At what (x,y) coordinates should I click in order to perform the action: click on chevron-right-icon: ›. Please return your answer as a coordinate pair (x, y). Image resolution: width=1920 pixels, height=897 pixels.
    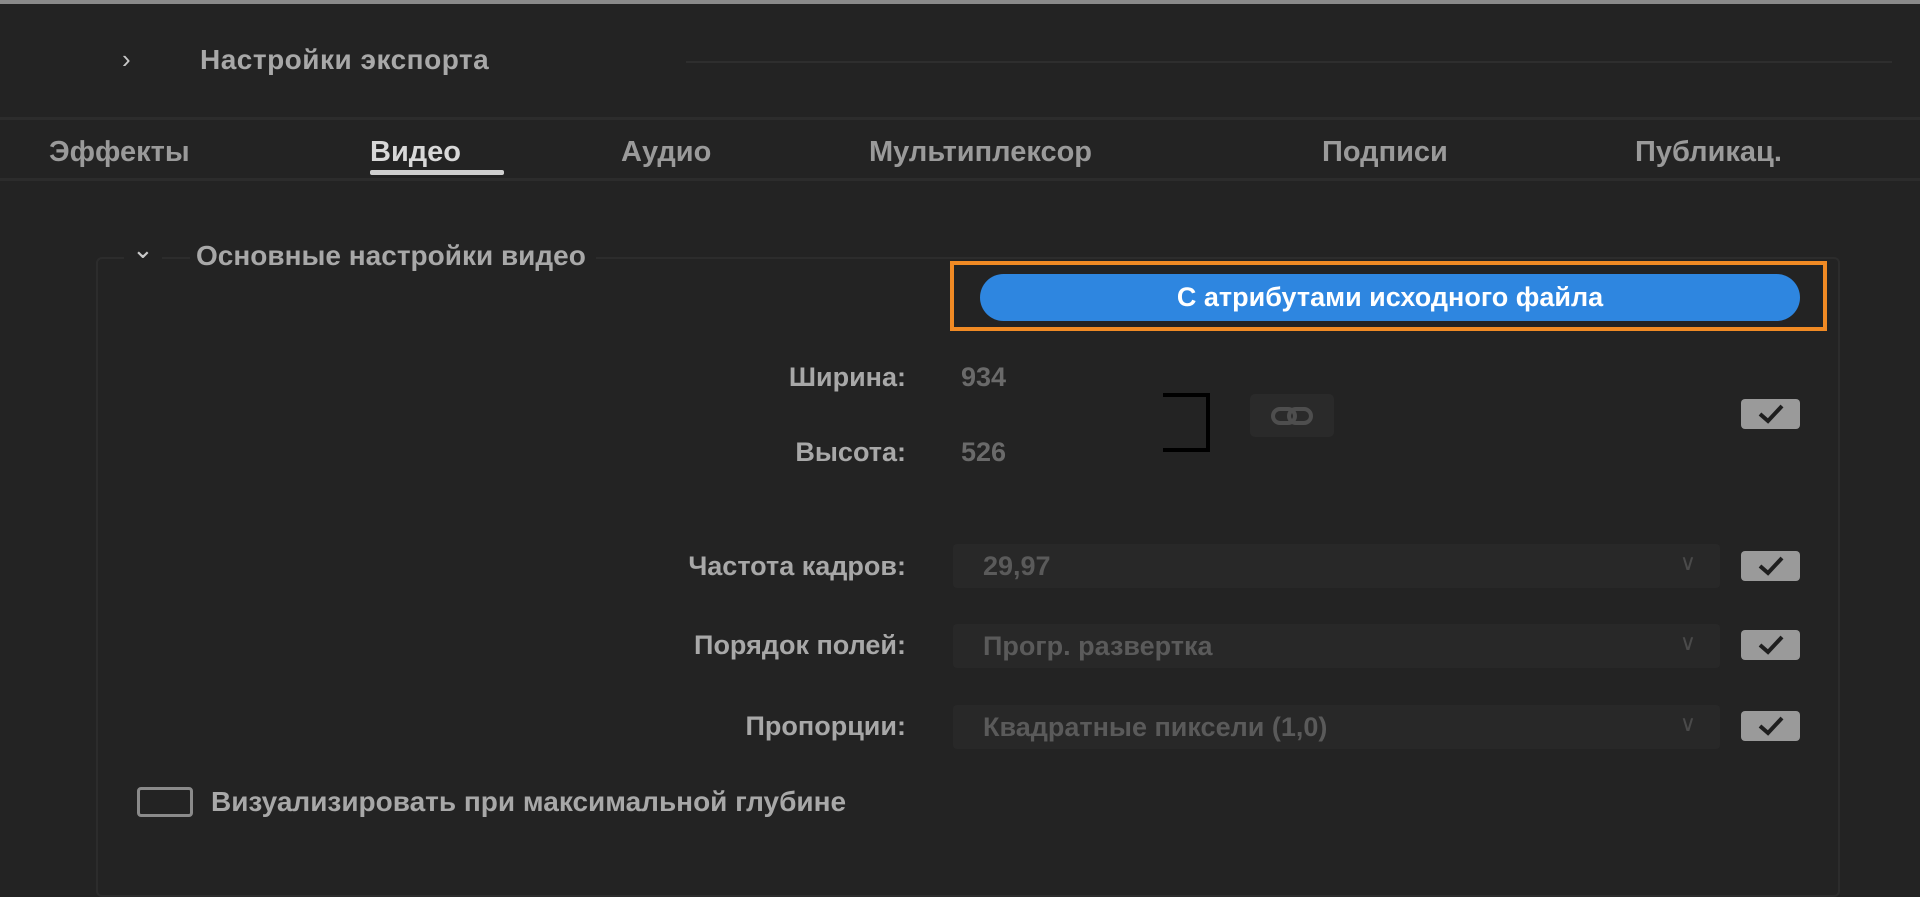
    Looking at the image, I should click on (126, 59).